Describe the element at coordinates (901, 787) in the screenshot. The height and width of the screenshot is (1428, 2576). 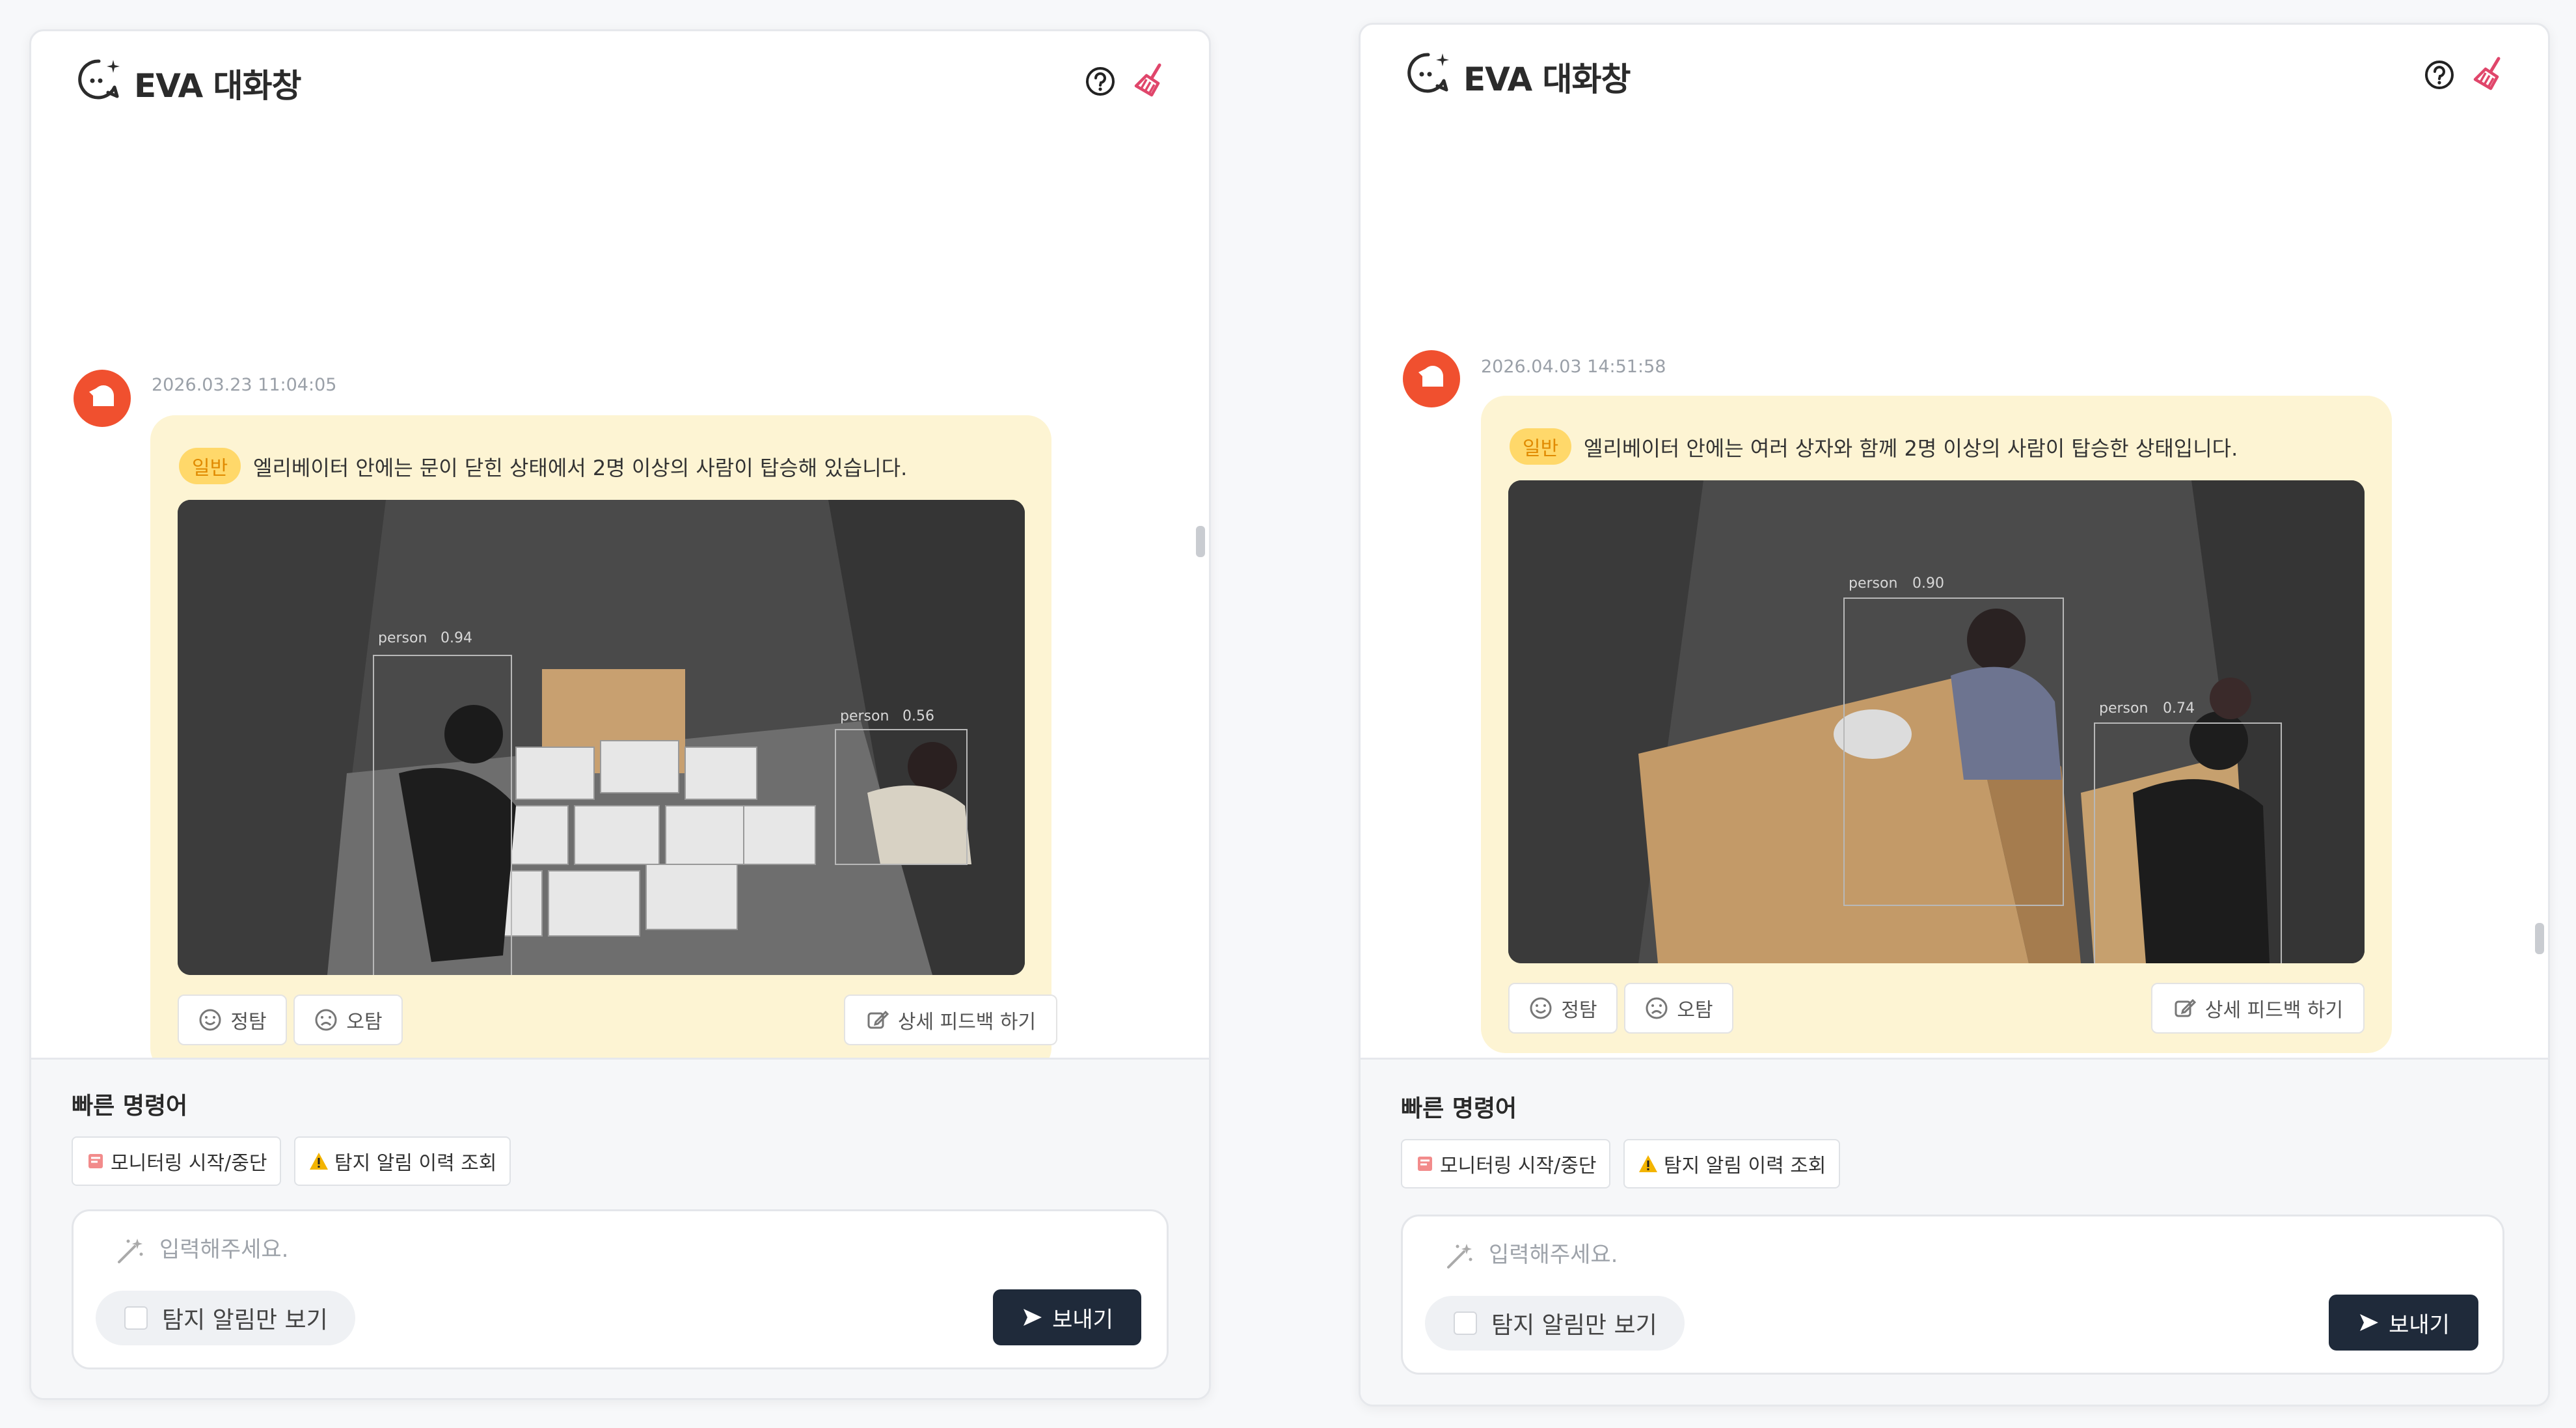
I see `detection-box: person 0.56` at that location.